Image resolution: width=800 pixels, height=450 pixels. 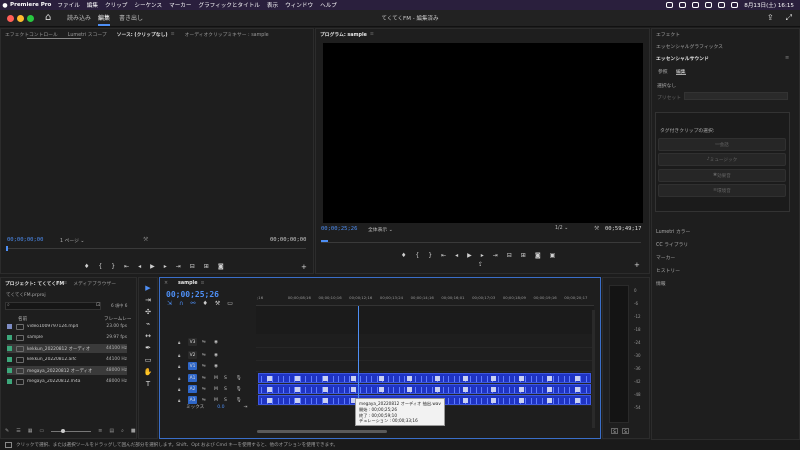 What do you see at coordinates (227, 34) in the screenshot?
I see `tab-audio-clip-mixer: オーディオクリップミキサー : sample` at bounding box center [227, 34].